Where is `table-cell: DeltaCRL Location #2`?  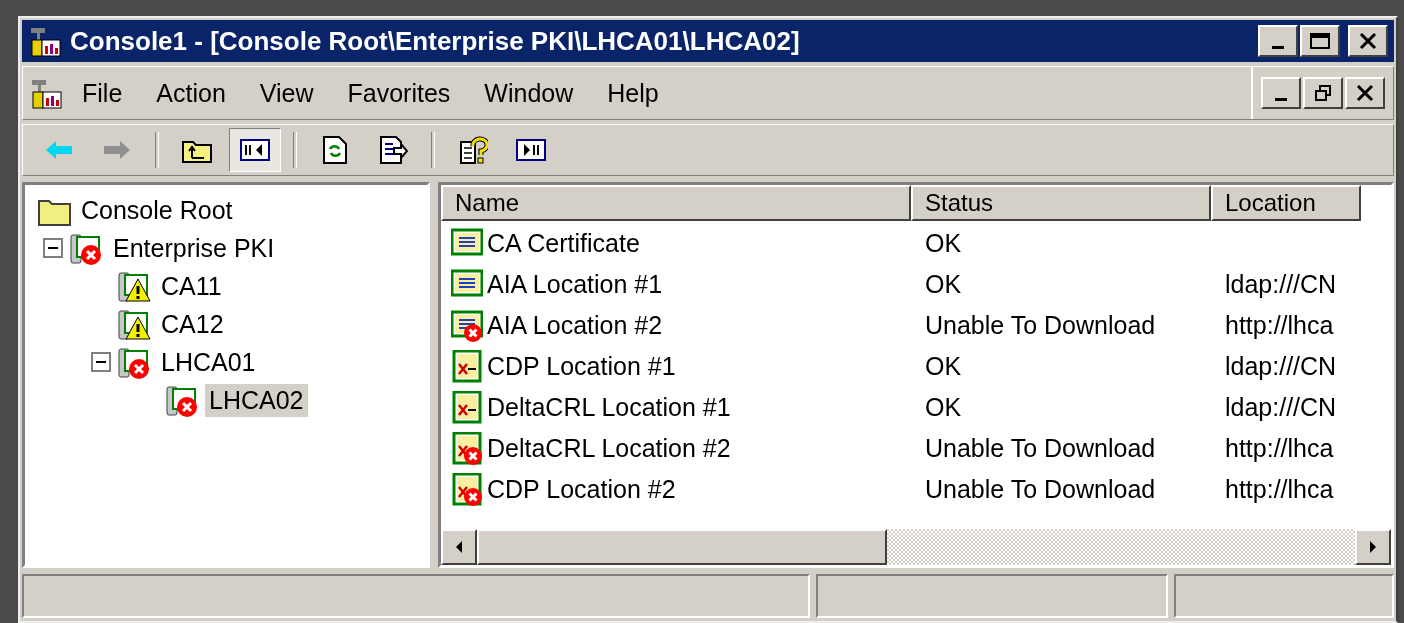 table-cell: DeltaCRL Location #2 is located at coordinates (609, 448).